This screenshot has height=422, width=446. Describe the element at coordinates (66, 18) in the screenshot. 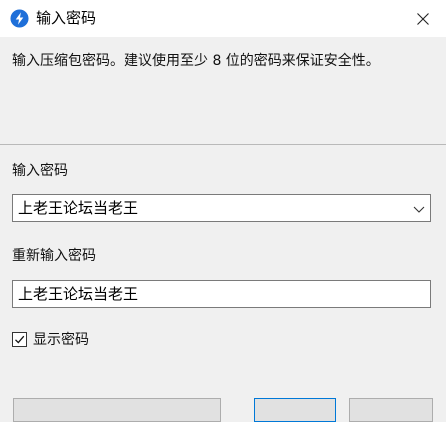

I see `window-title: 输入密码` at that location.